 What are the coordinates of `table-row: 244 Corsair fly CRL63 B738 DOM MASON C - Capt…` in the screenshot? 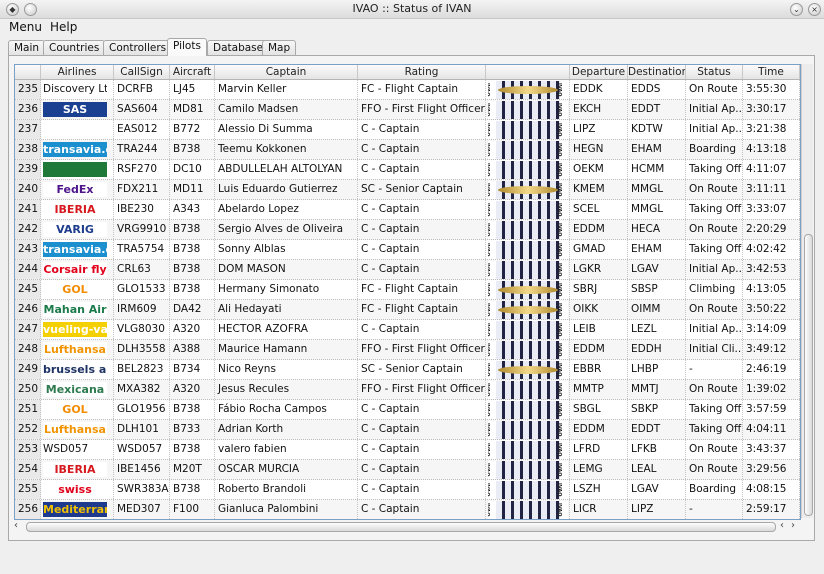 It's located at (407, 270).